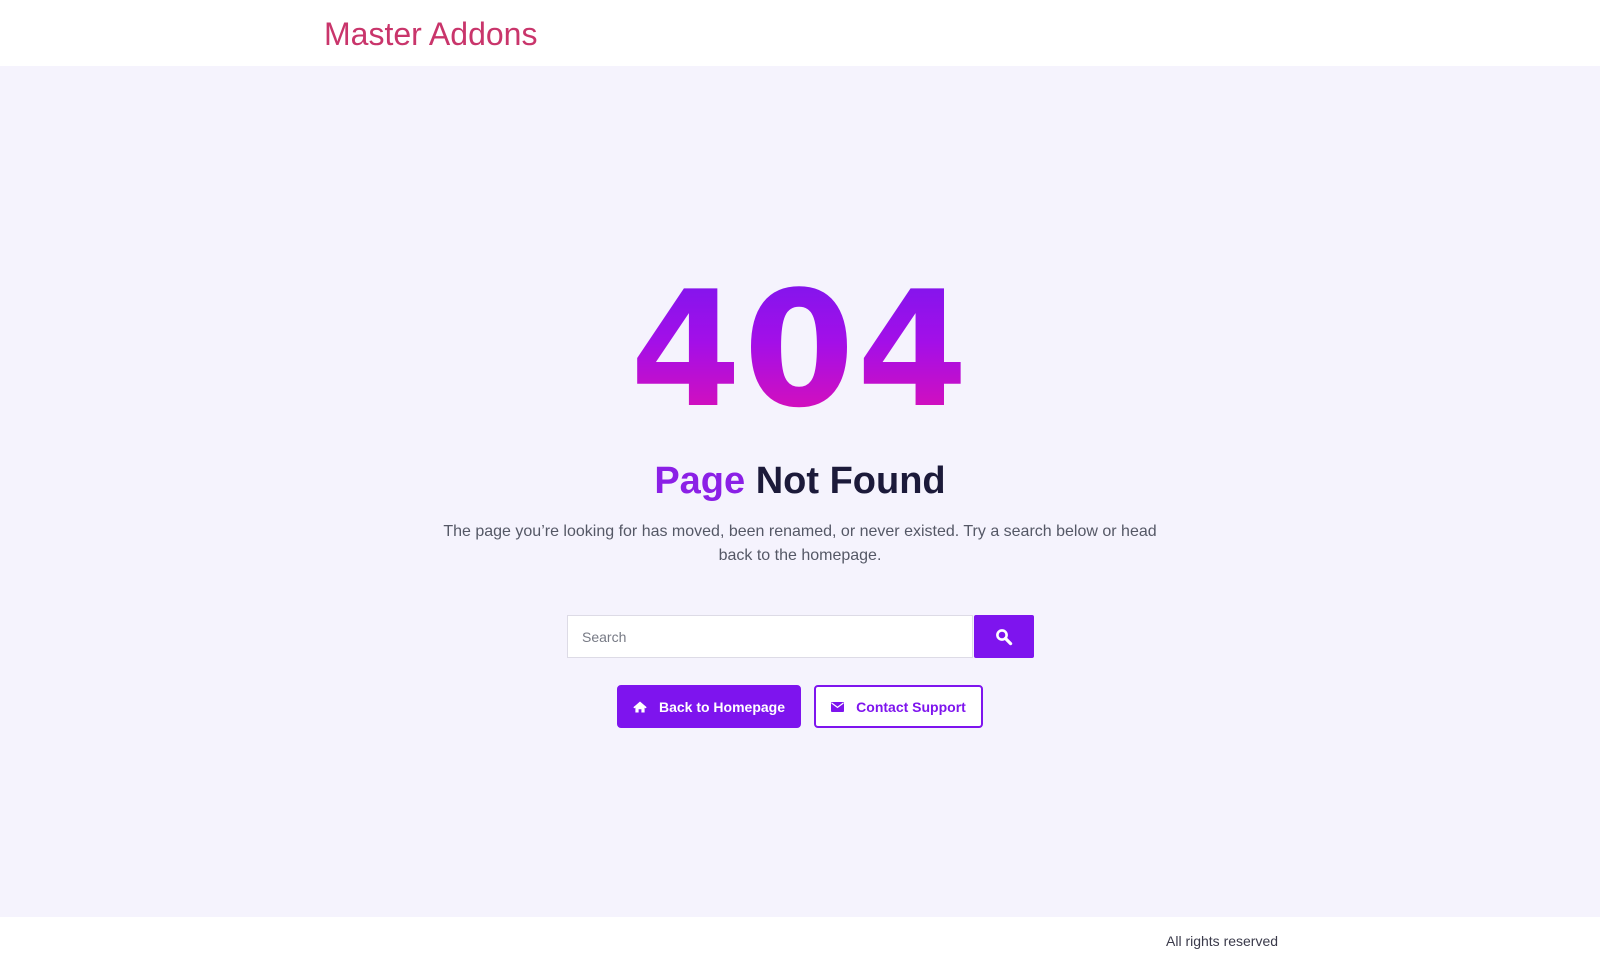  What do you see at coordinates (838, 706) in the screenshot?
I see `envelope-icon` at bounding box center [838, 706].